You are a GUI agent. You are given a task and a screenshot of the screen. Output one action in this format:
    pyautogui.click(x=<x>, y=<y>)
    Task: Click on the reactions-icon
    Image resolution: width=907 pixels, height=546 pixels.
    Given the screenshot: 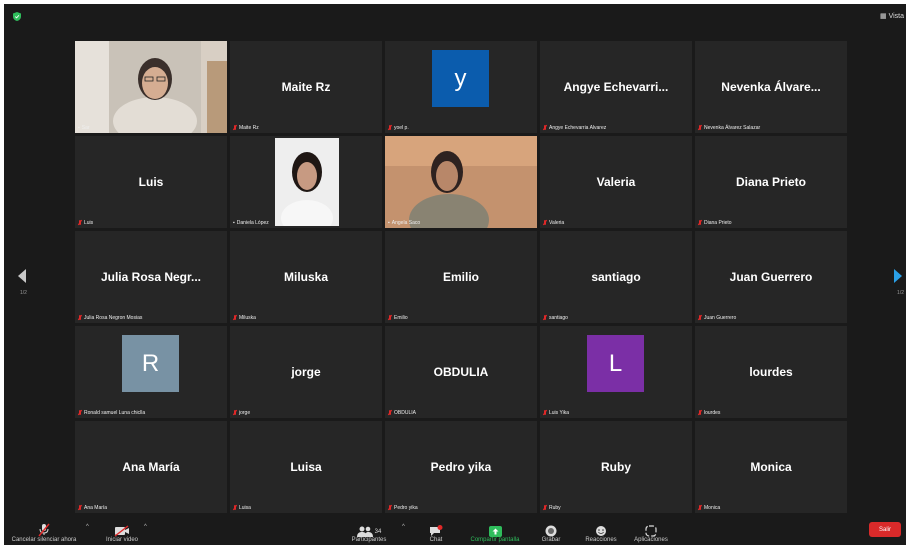 What is the action you would take?
    pyautogui.click(x=601, y=531)
    